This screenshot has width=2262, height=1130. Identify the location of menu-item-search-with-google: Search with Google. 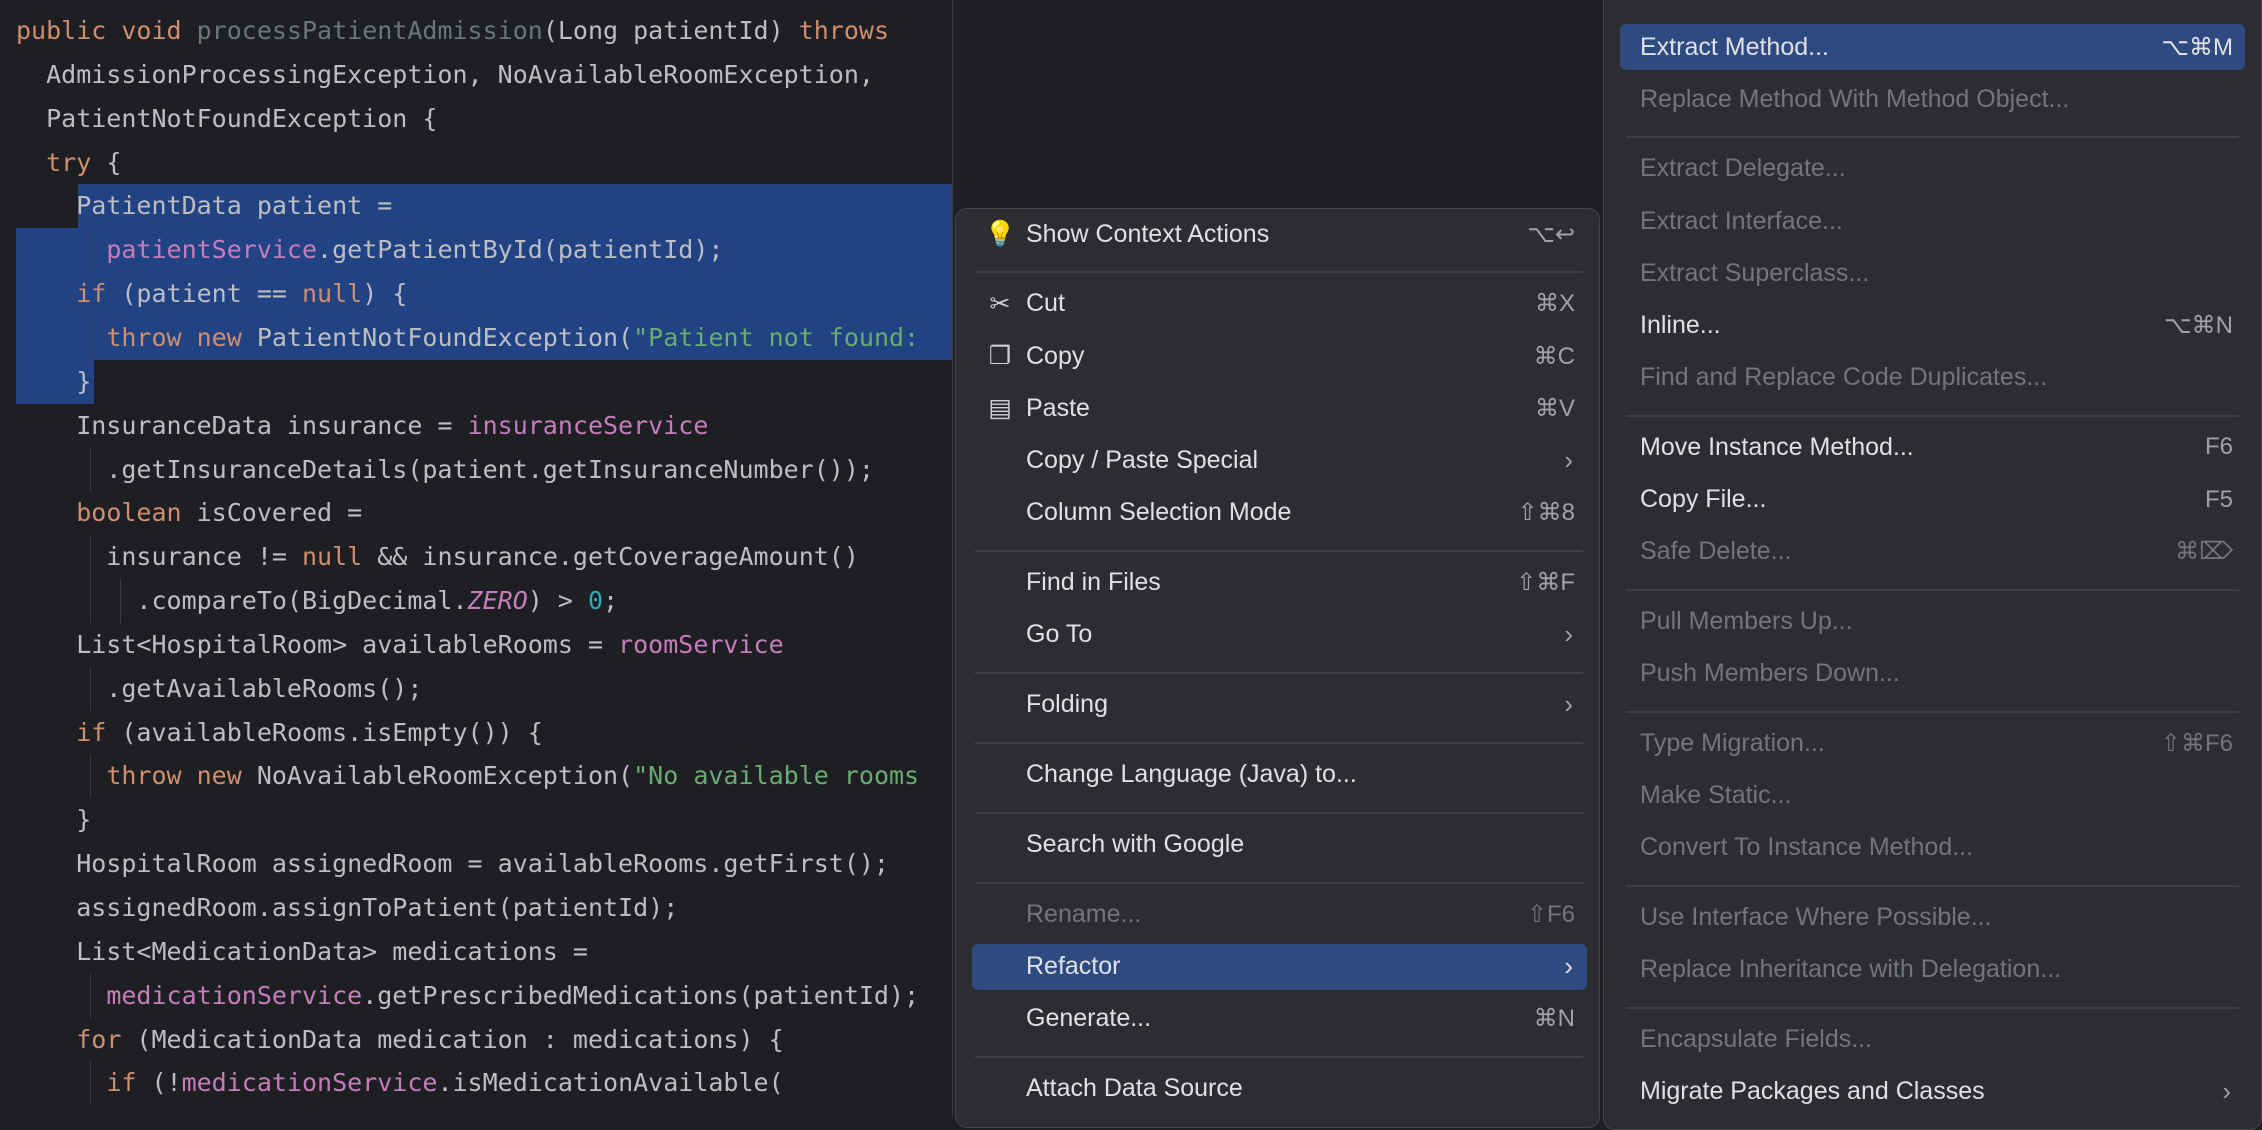
(1279, 845).